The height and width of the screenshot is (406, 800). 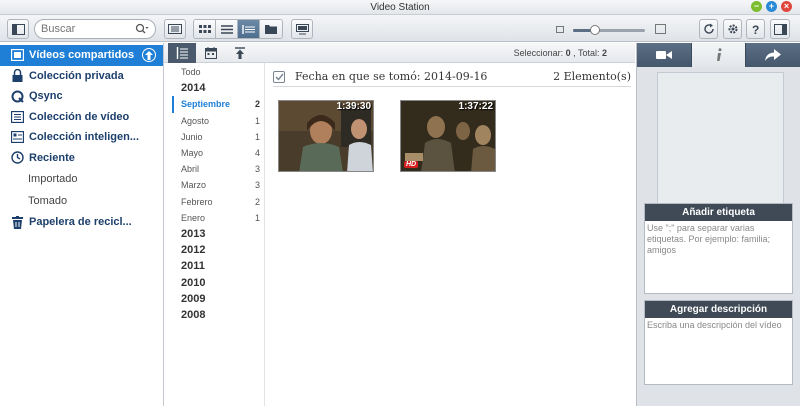 I want to click on sidebar-item-imported: Importado, so click(x=81, y=179).